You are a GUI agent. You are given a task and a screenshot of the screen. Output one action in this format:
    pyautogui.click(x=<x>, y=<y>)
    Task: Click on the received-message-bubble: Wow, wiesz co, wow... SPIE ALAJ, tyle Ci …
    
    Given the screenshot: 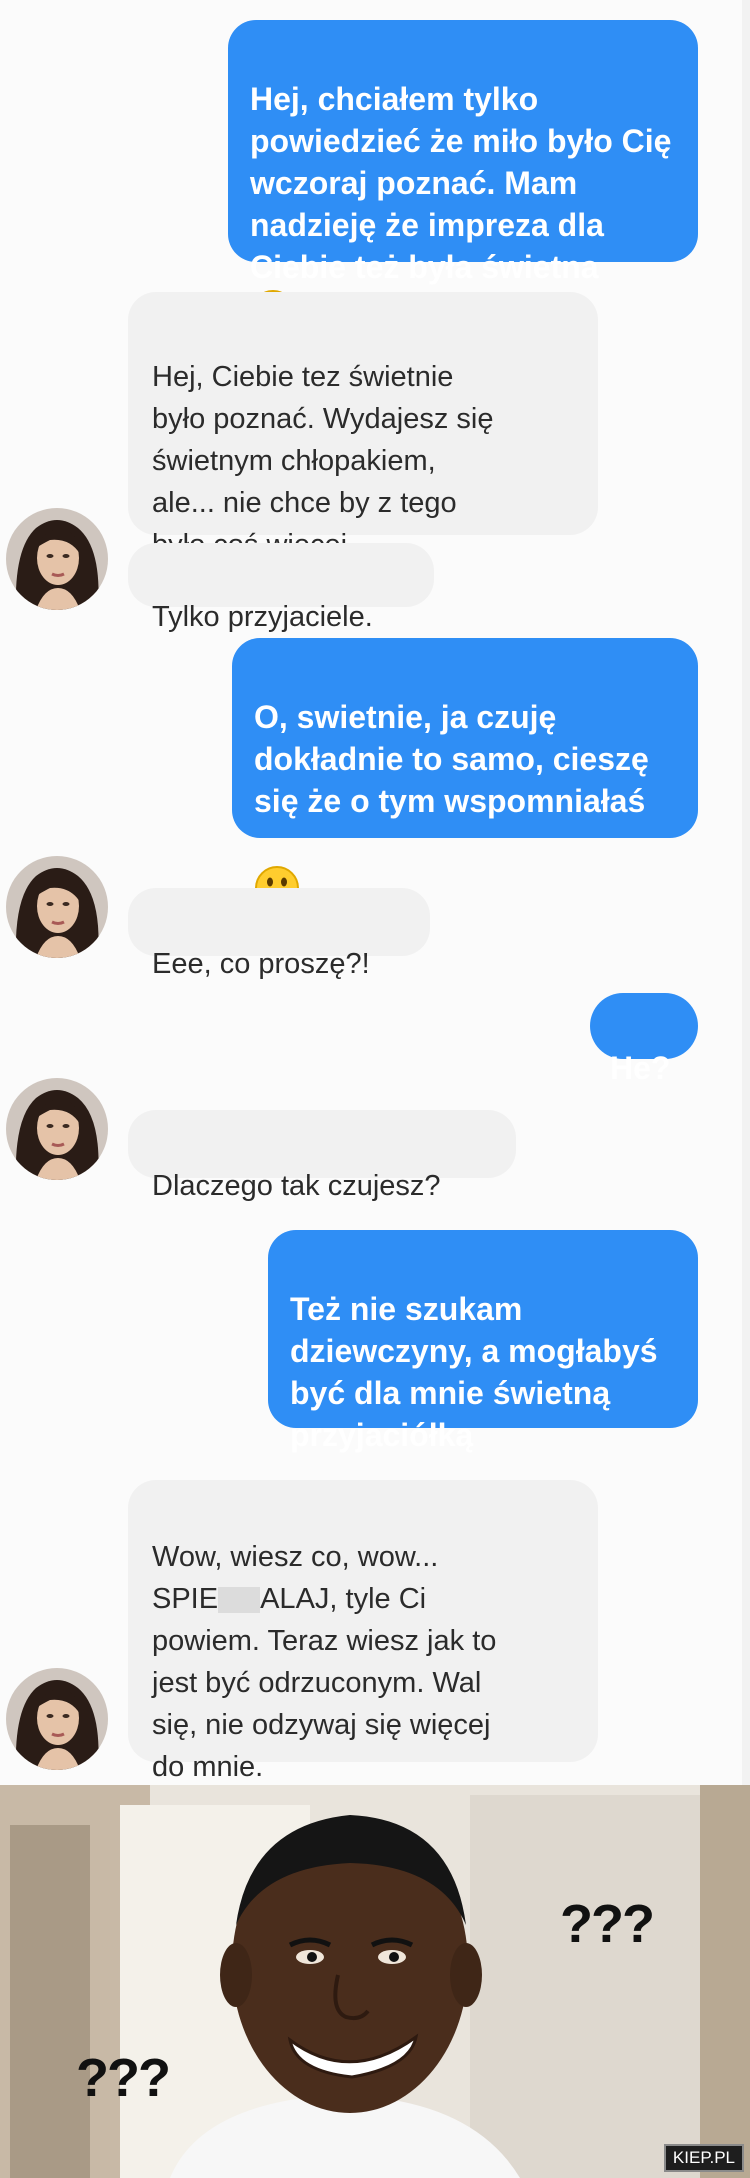 What is the action you would take?
    pyautogui.click(x=363, y=1631)
    